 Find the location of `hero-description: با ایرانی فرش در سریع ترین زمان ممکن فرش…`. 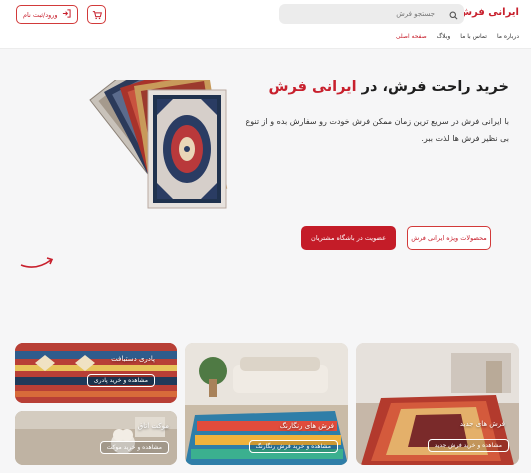

hero-description: با ایرانی فرش در سریع ترین زمان ممکن فرش… is located at coordinates (377, 130).